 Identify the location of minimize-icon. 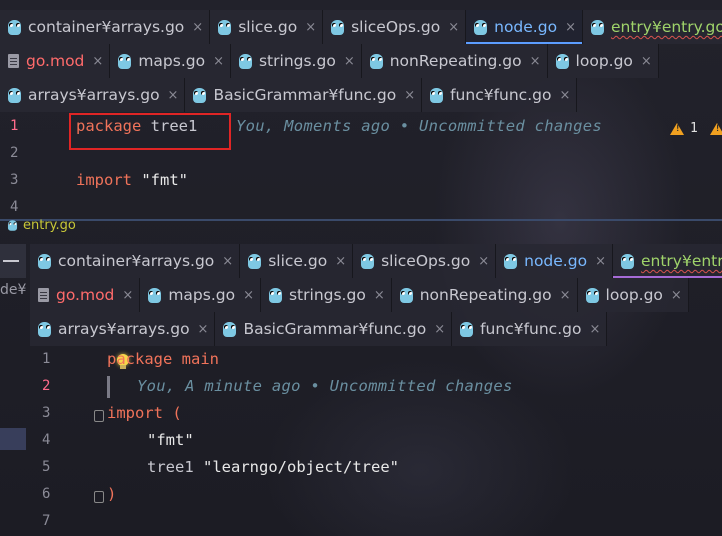
(11, 261).